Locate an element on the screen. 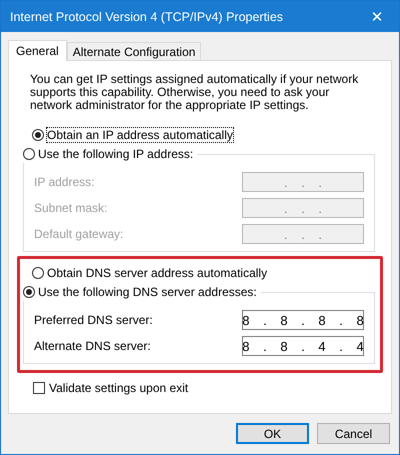 This screenshot has width=400, height=455. field-label: IP address: is located at coordinates (64, 182).